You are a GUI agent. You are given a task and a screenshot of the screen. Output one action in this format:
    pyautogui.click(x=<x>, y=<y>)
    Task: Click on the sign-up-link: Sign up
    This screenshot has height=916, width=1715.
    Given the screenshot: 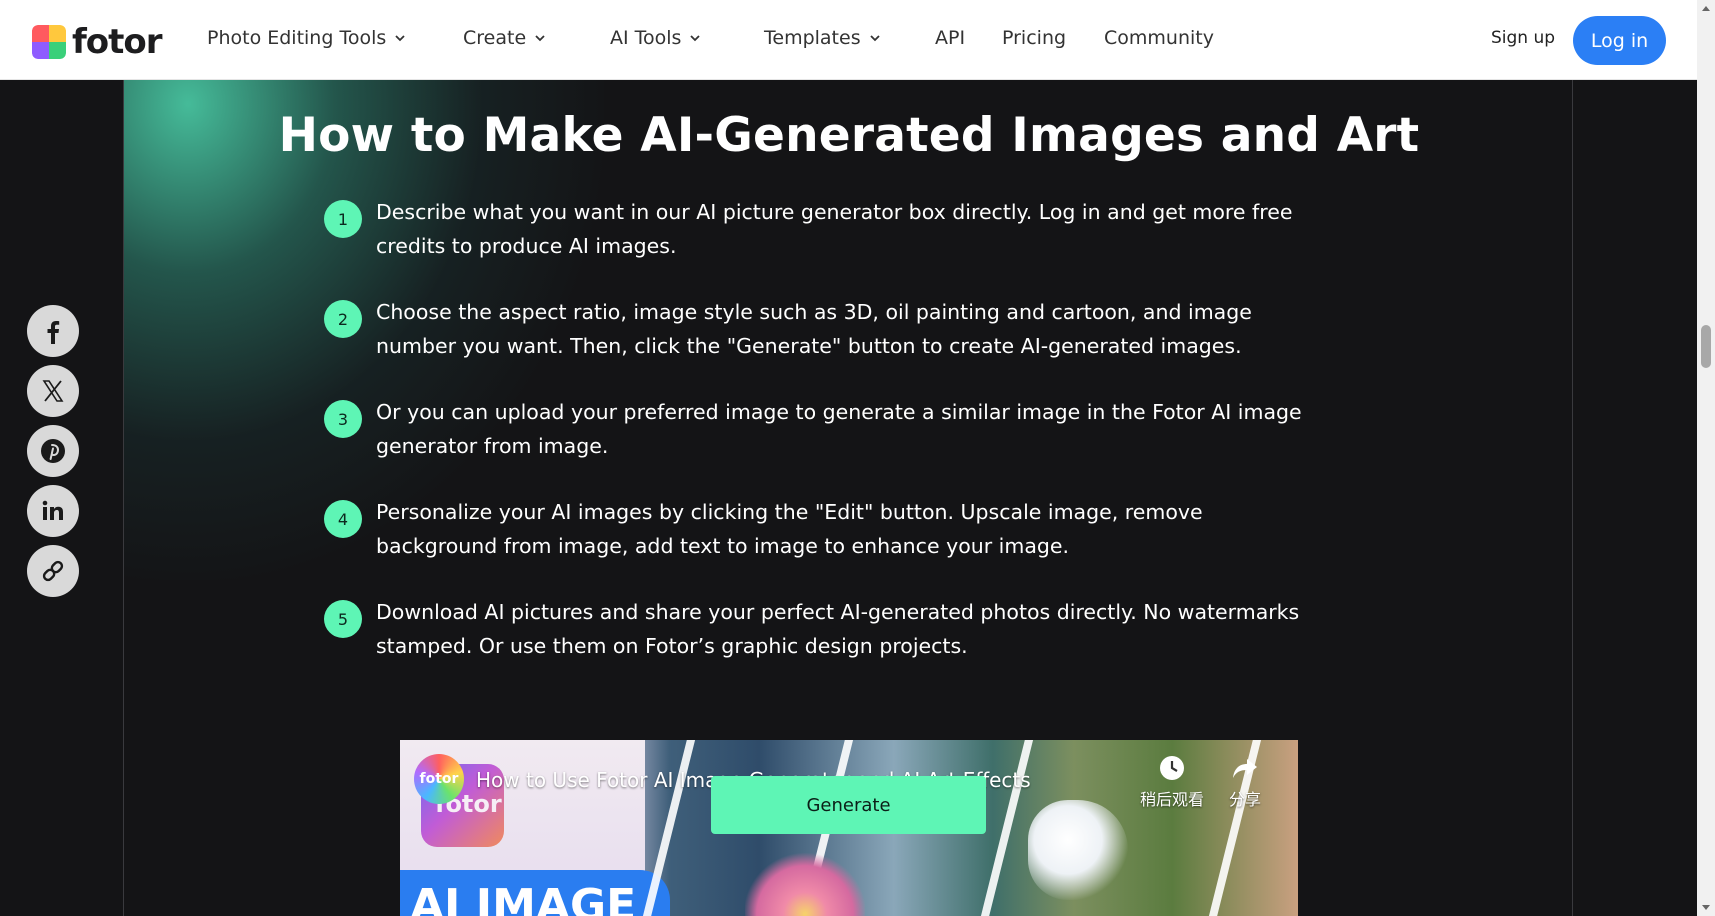 What is the action you would take?
    pyautogui.click(x=1523, y=38)
    